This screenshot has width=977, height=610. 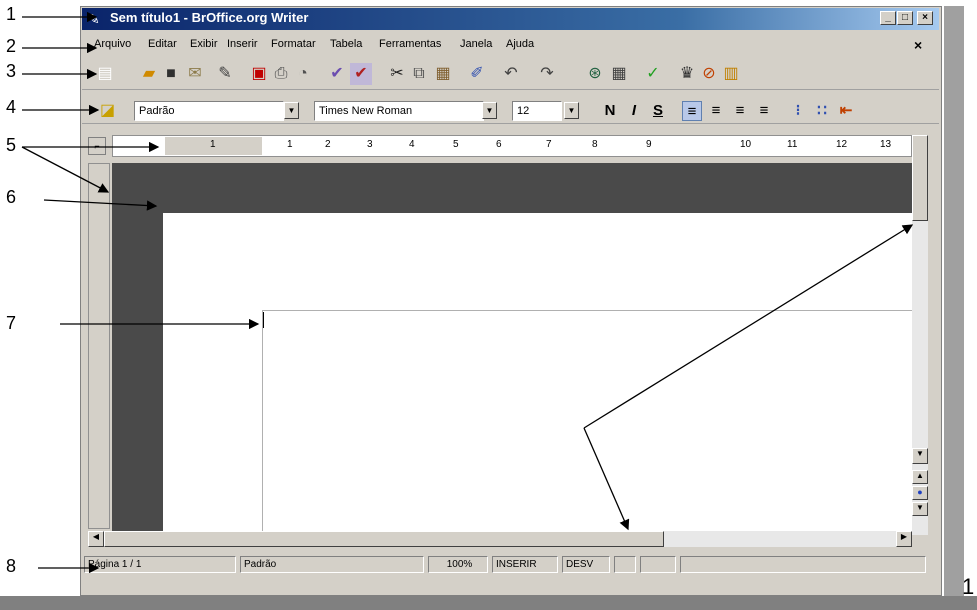 I want to click on hyperlink-icon: ⊛, so click(x=595, y=74).